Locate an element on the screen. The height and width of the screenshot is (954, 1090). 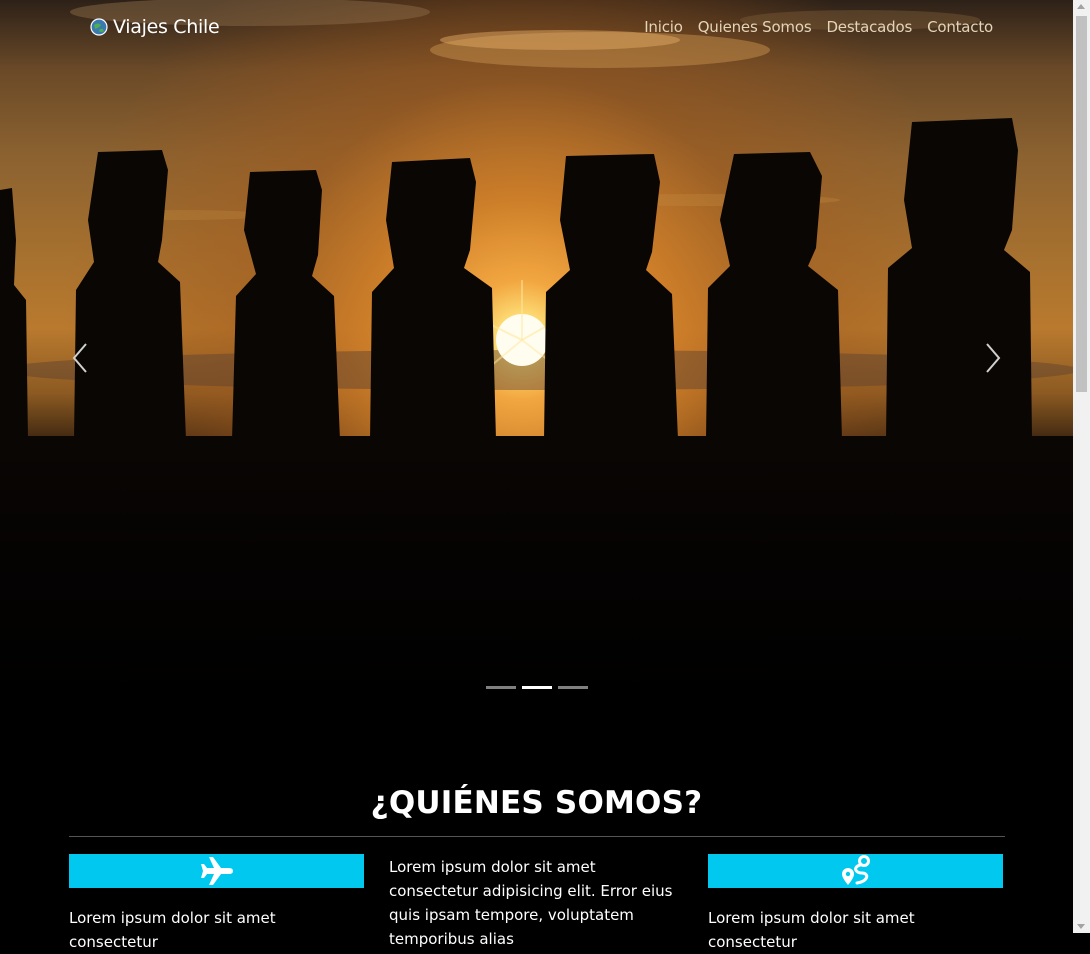
globe-logo-icon is located at coordinates (99, 27).